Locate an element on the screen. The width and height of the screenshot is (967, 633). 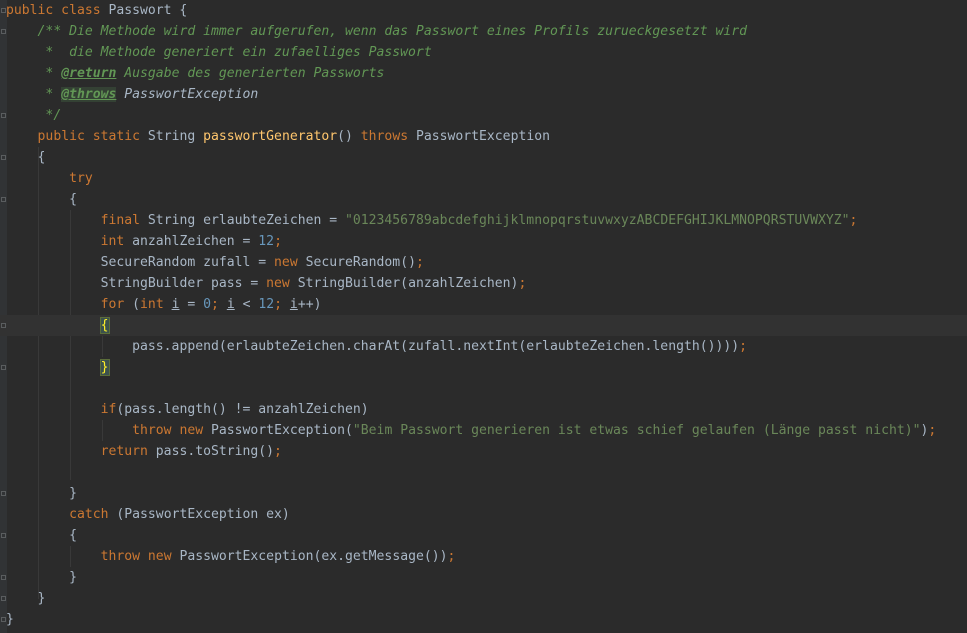
keyword: public class is located at coordinates (57, 10).